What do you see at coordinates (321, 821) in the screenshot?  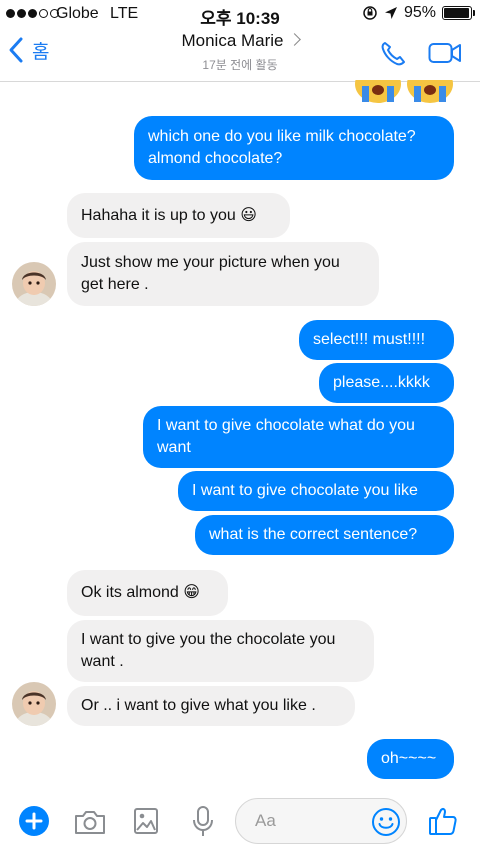 I see `message-input: Aa` at bounding box center [321, 821].